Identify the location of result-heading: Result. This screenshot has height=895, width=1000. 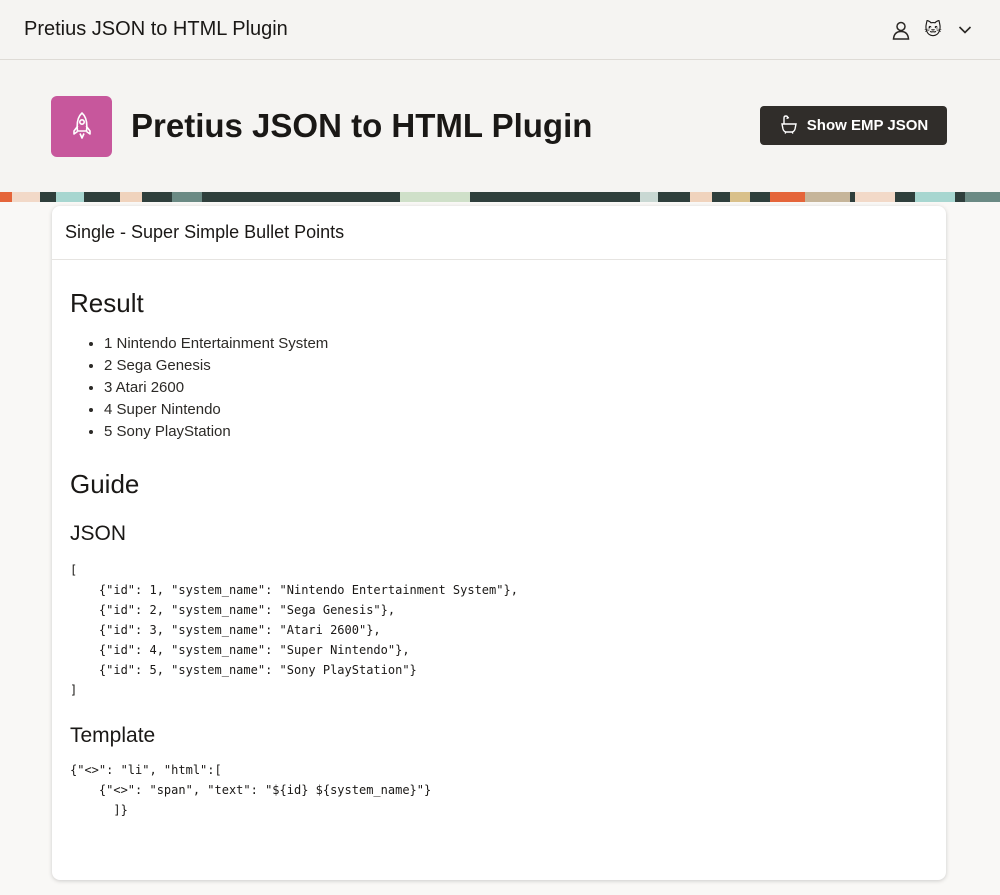
(107, 303).